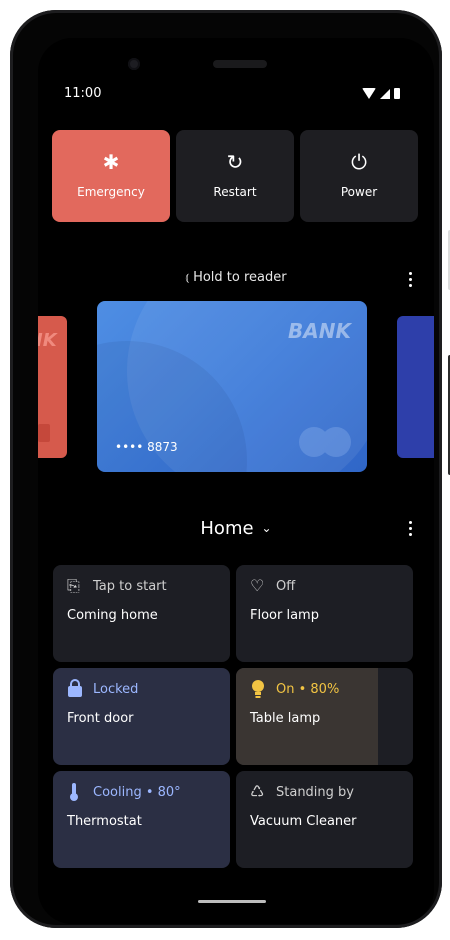 The width and height of the screenshot is (450, 940). What do you see at coordinates (235, 162) in the screenshot?
I see `restart-icon: ↻` at bounding box center [235, 162].